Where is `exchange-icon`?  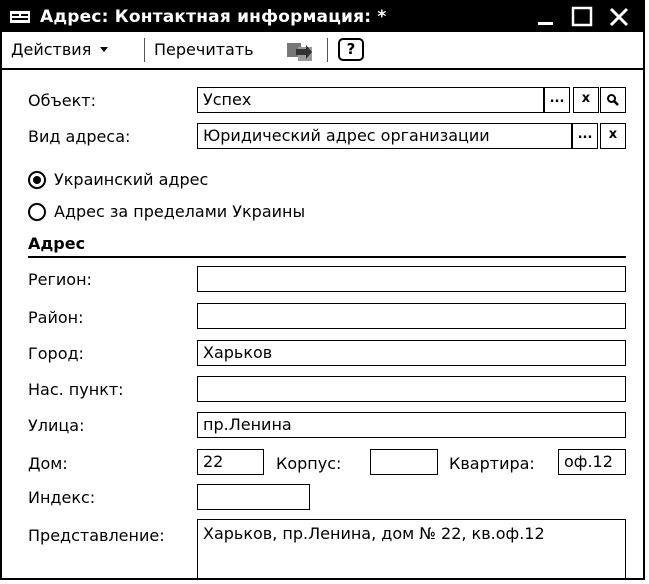
exchange-icon is located at coordinates (301, 51).